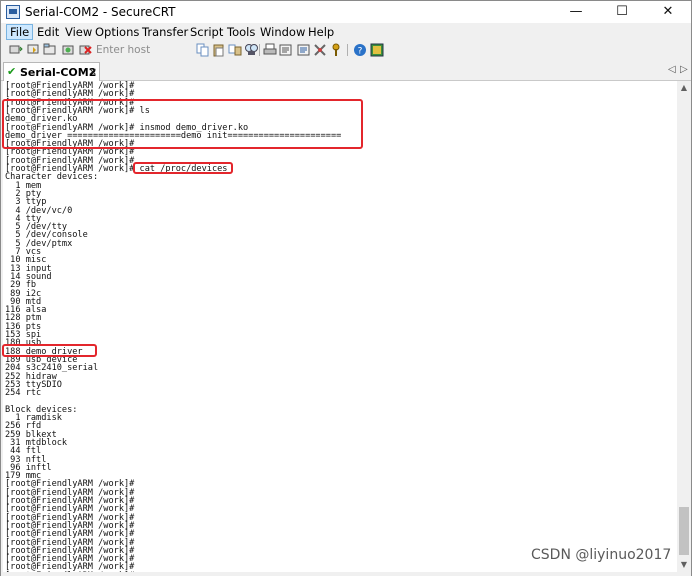 The width and height of the screenshot is (692, 576). I want to click on securecrt-app-icon, so click(13, 12).